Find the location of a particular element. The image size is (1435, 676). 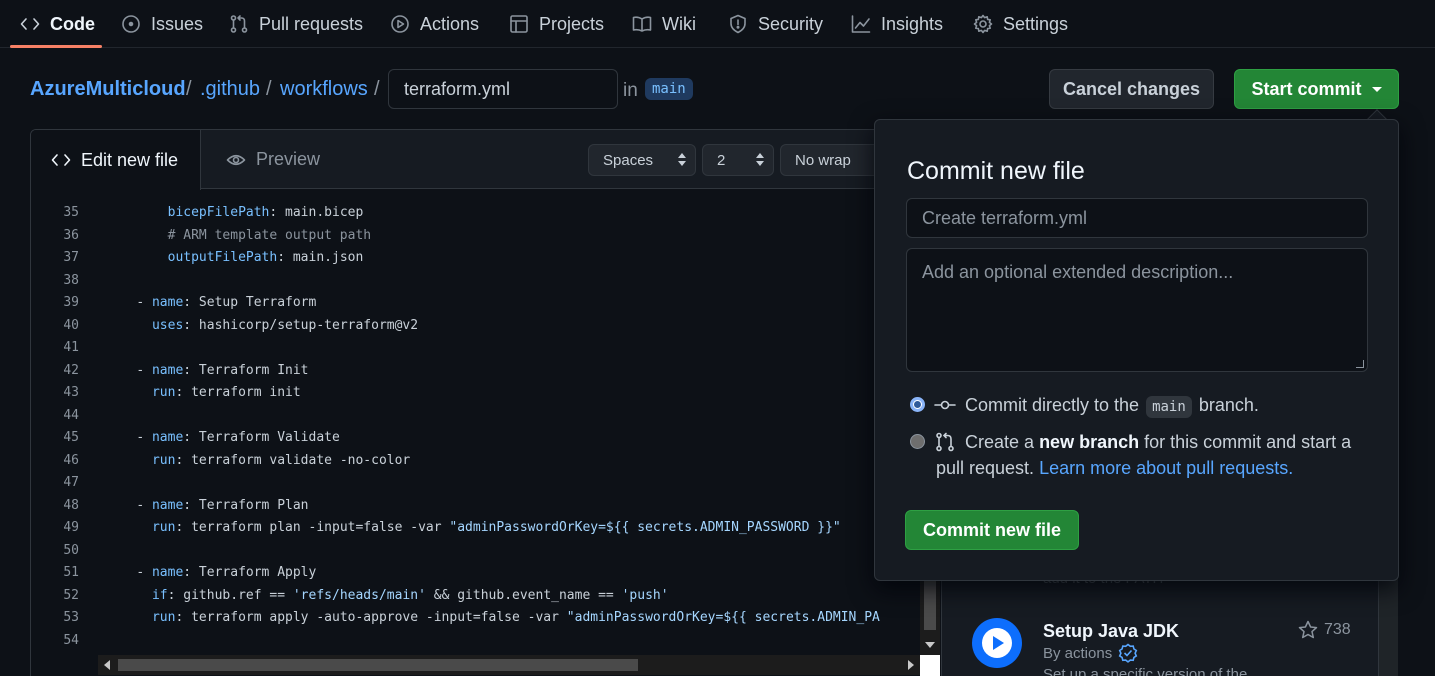

horizontal-scrollbar is located at coordinates (509, 665).